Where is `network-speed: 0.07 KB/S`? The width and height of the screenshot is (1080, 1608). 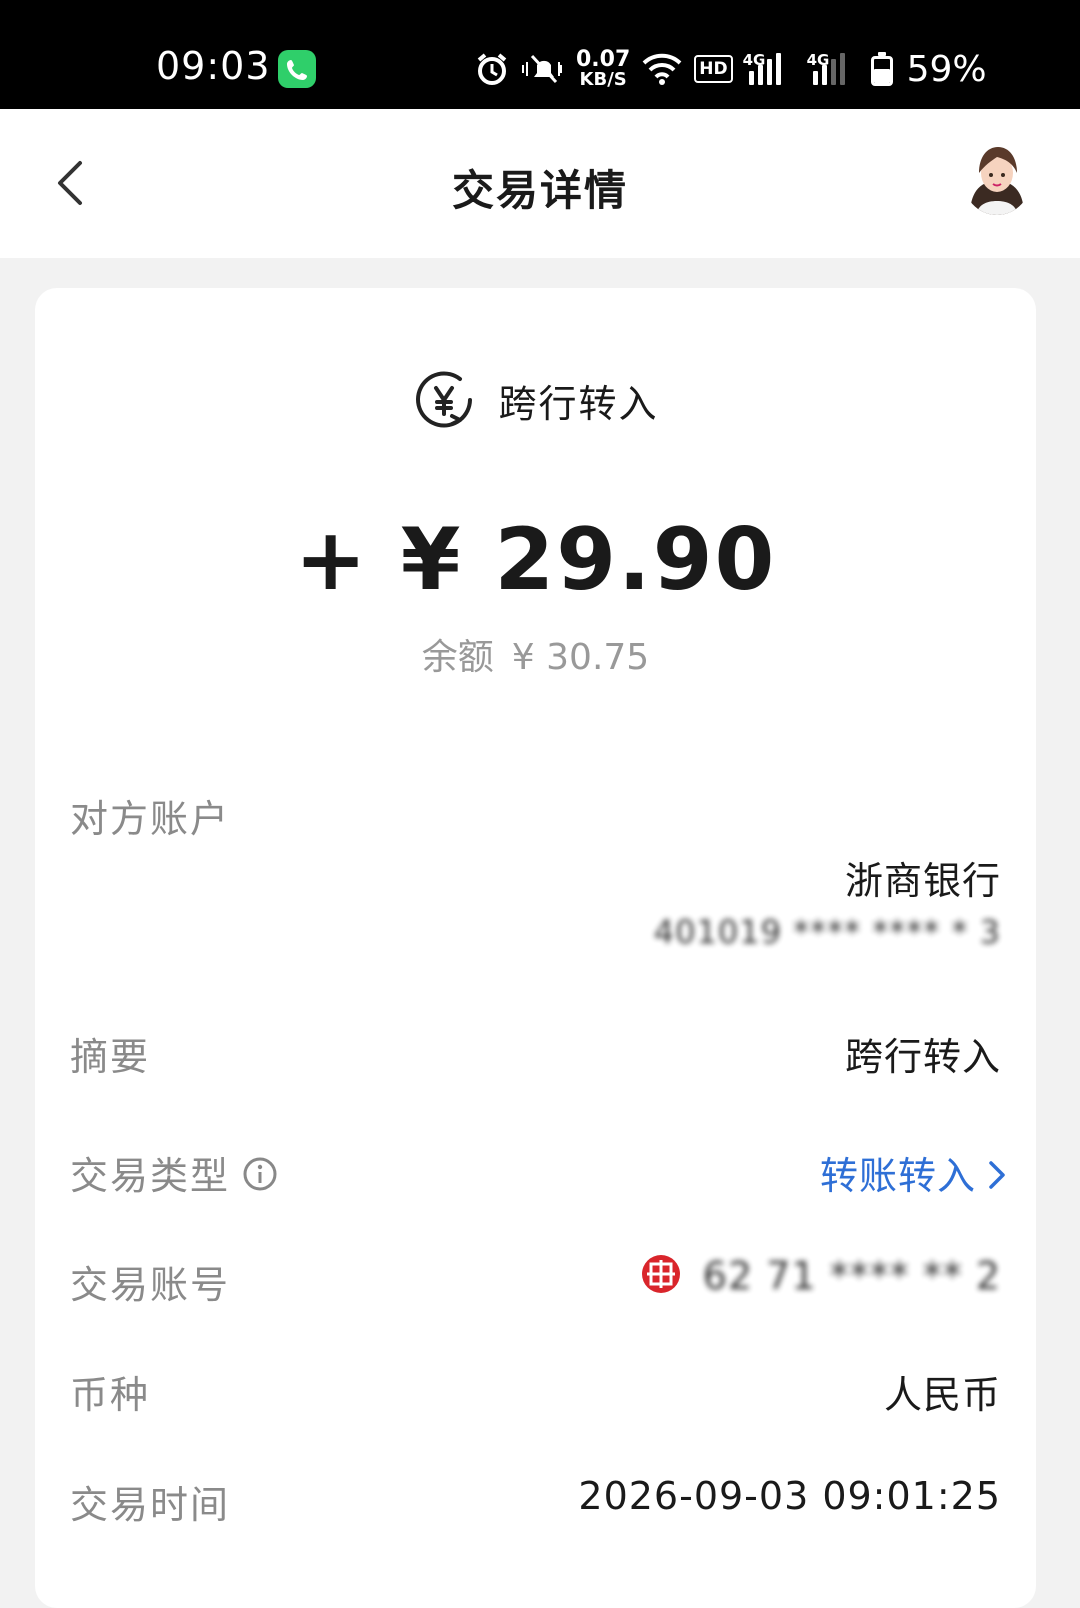
network-speed: 0.07 KB/S is located at coordinates (603, 69).